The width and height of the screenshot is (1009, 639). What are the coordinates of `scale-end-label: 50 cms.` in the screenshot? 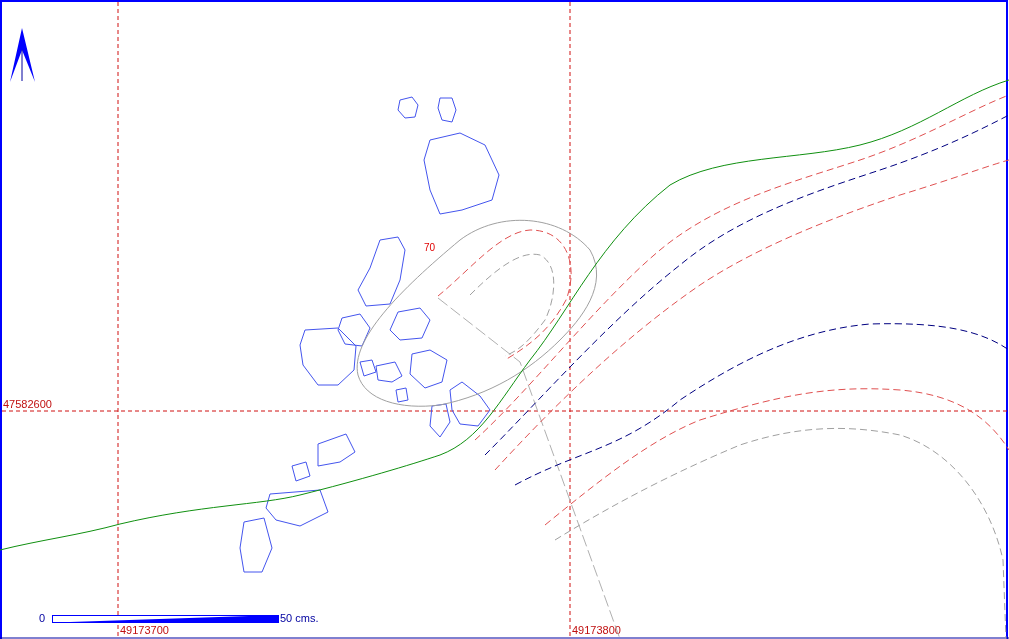 It's located at (299, 618).